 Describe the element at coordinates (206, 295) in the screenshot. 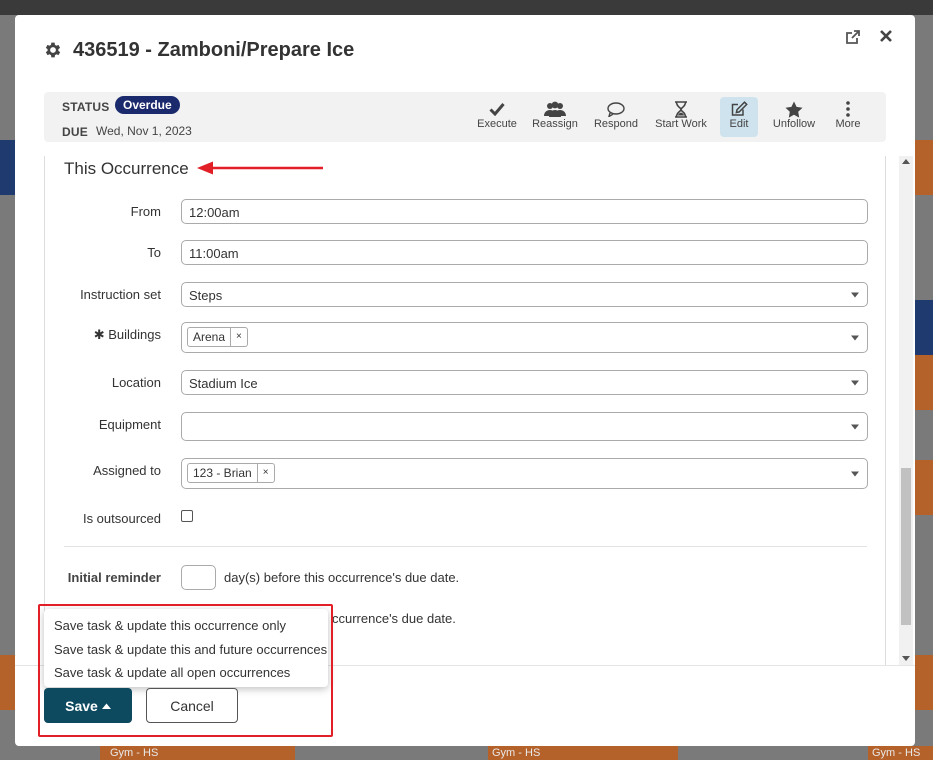

I see `instruction-set-value: Steps` at that location.